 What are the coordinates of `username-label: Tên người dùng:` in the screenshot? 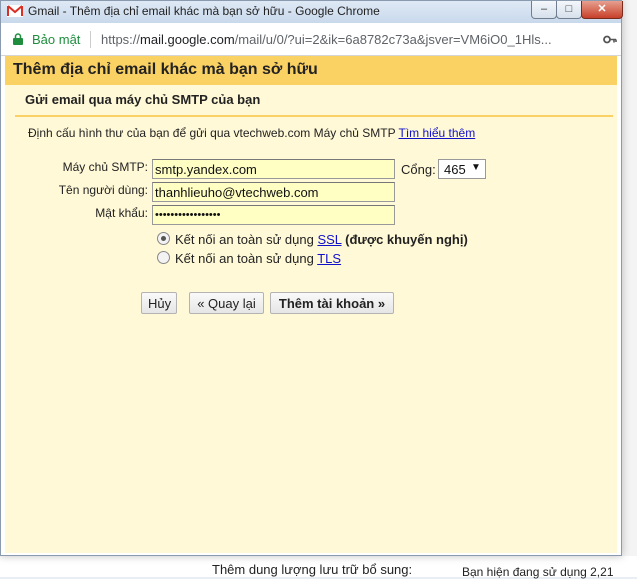 It's located at (103, 190).